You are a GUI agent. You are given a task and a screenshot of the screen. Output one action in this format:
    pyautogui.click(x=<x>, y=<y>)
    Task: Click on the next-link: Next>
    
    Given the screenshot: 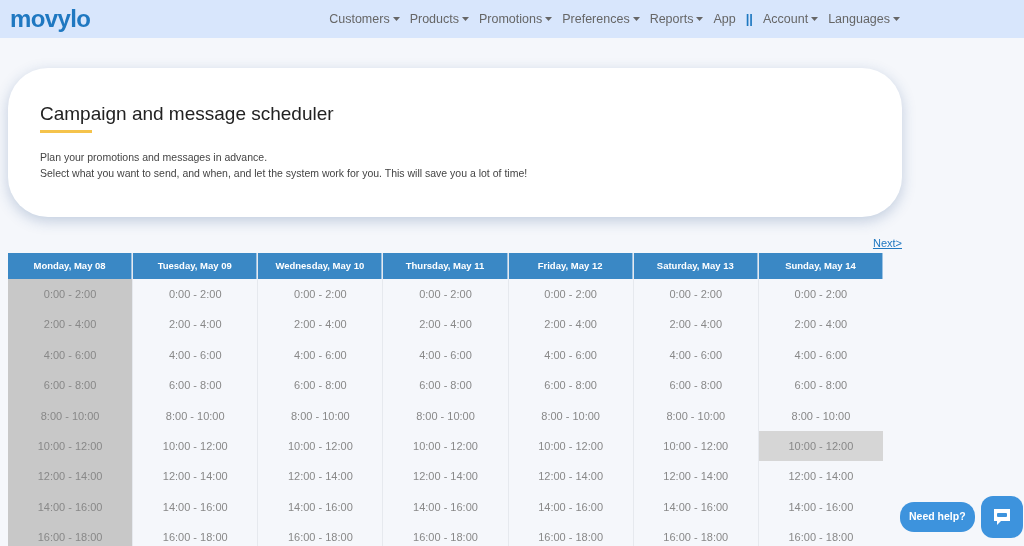 What is the action you would take?
    pyautogui.click(x=887, y=243)
    